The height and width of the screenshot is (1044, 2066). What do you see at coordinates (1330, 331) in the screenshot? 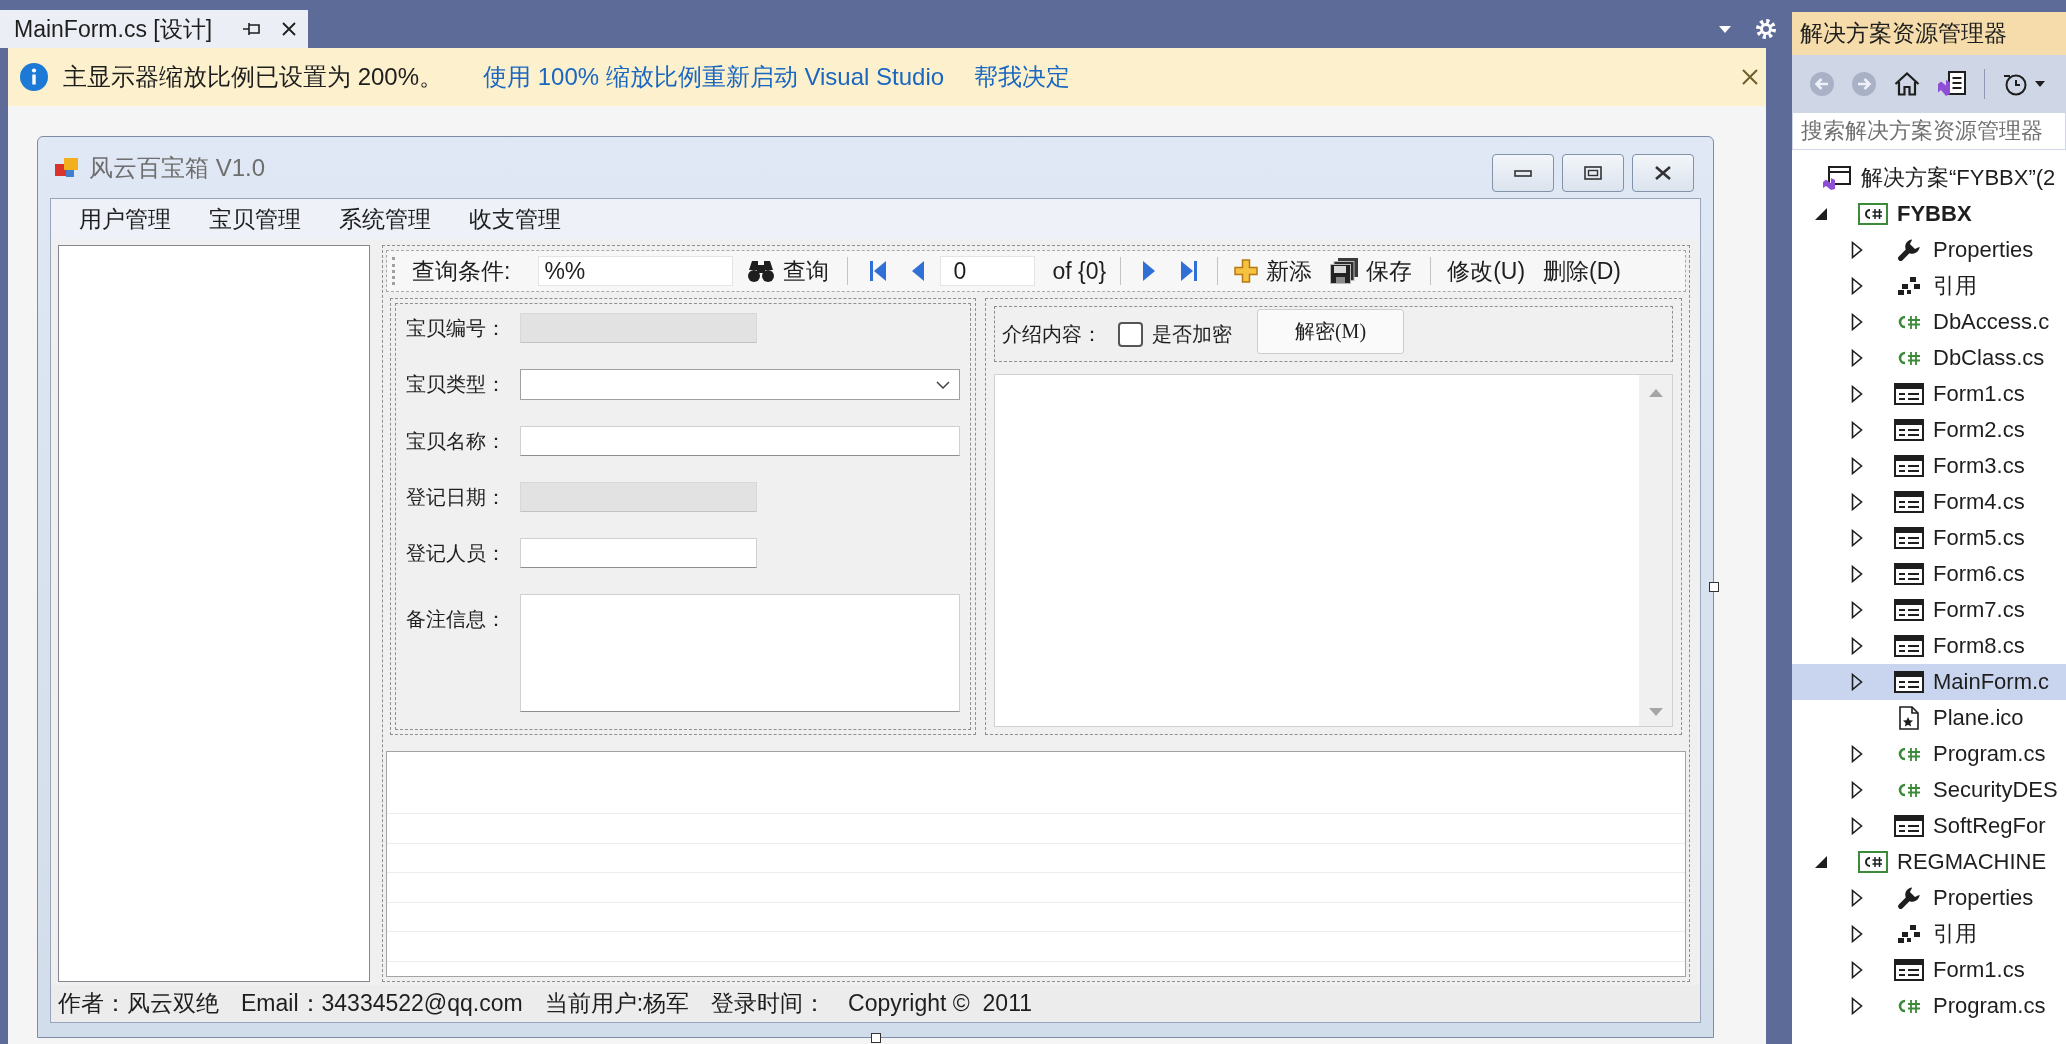
I see `decrypt-button: 解密(M)` at bounding box center [1330, 331].